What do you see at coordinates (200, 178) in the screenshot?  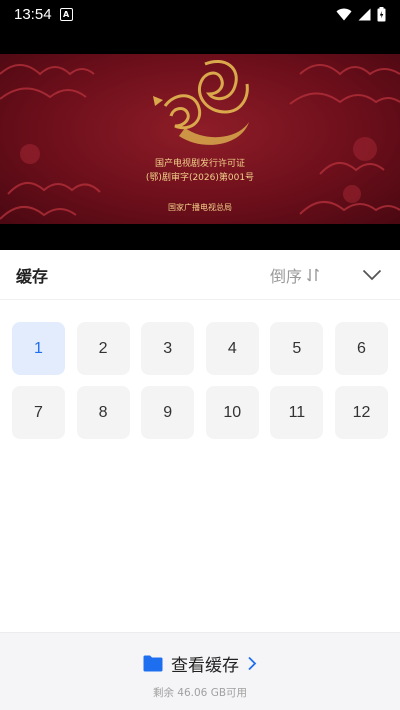 I see `license-line2: (鄂)剧审字(2026)第001号` at bounding box center [200, 178].